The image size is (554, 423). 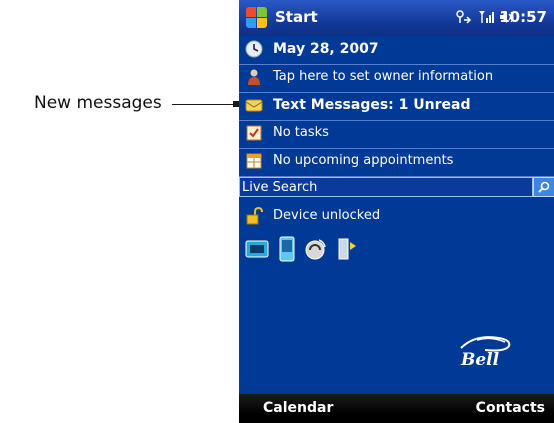 What do you see at coordinates (480, 360) in the screenshot?
I see `bell-logo-text: Bell` at bounding box center [480, 360].